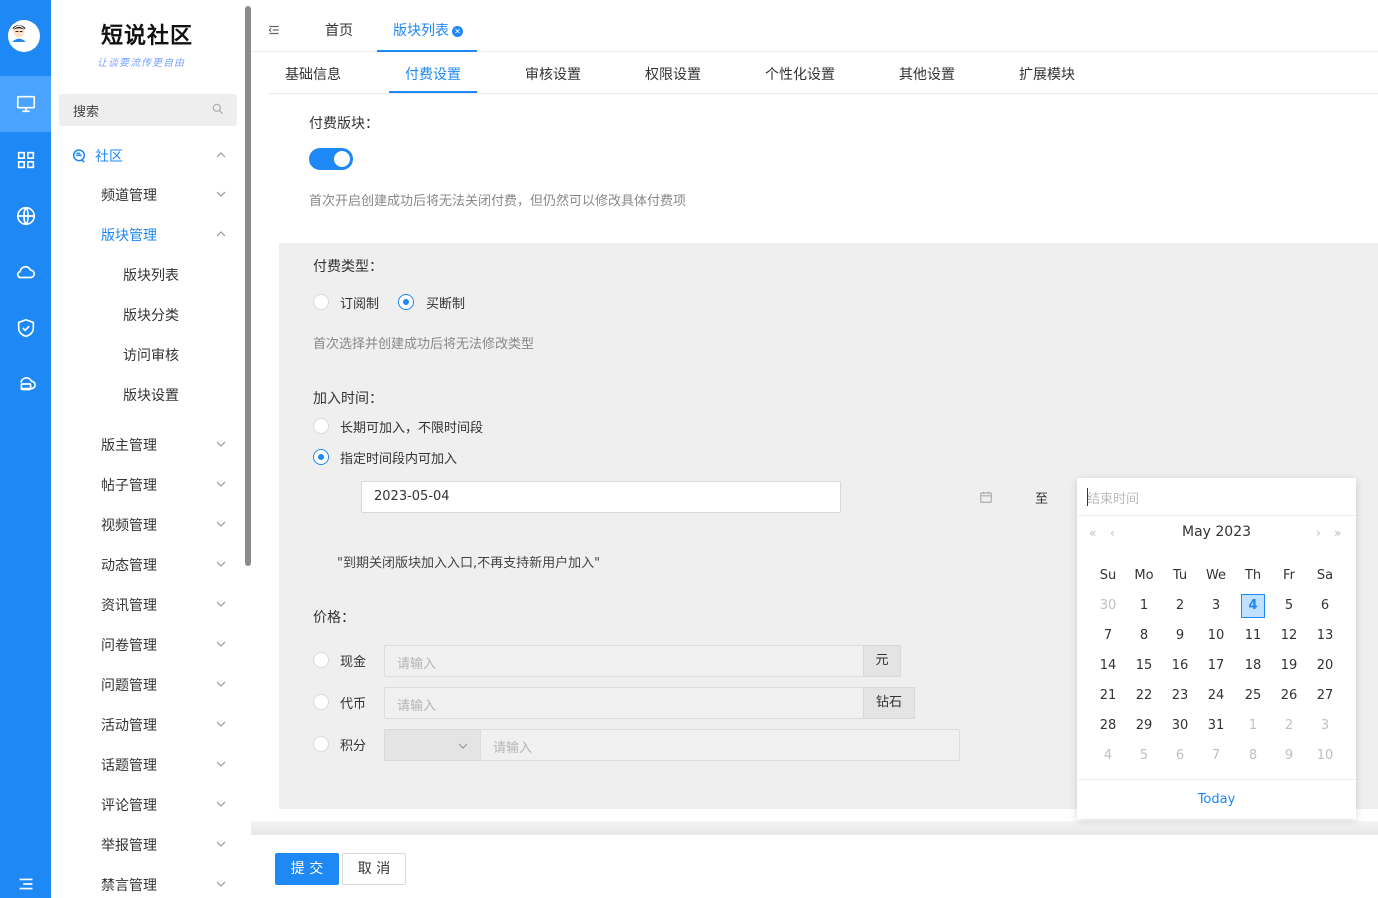 Image resolution: width=1378 pixels, height=898 pixels. Describe the element at coordinates (221, 155) in the screenshot. I see `chevron-up-icon` at that location.